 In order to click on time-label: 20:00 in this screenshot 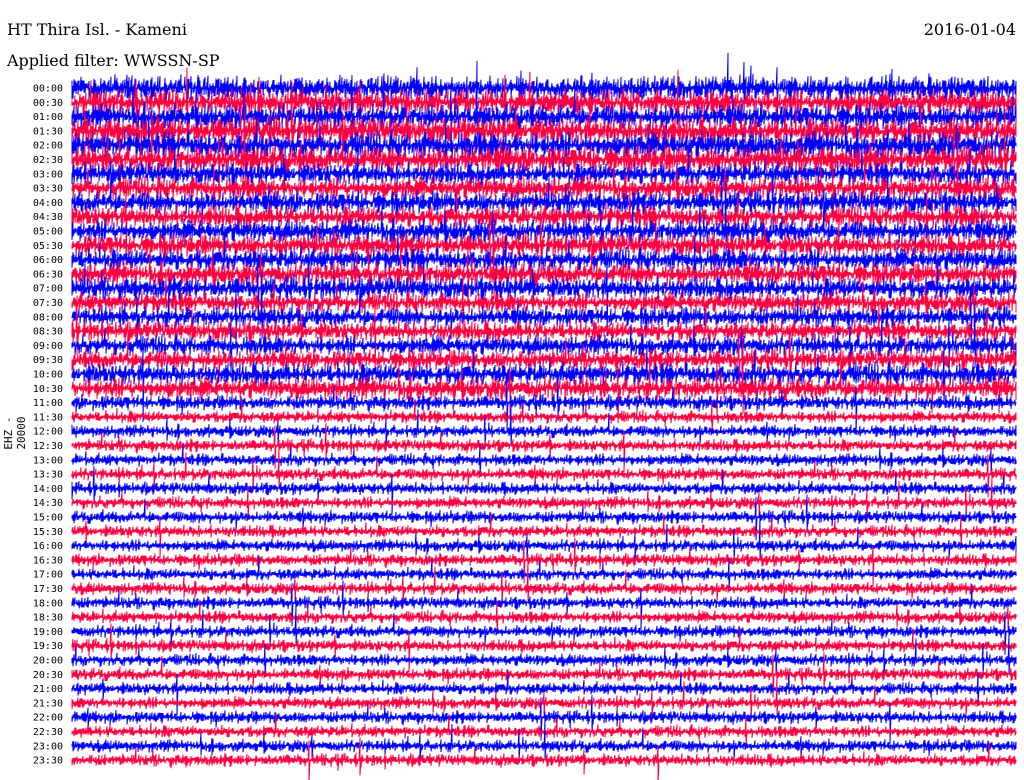, I will do `click(48, 661)`.